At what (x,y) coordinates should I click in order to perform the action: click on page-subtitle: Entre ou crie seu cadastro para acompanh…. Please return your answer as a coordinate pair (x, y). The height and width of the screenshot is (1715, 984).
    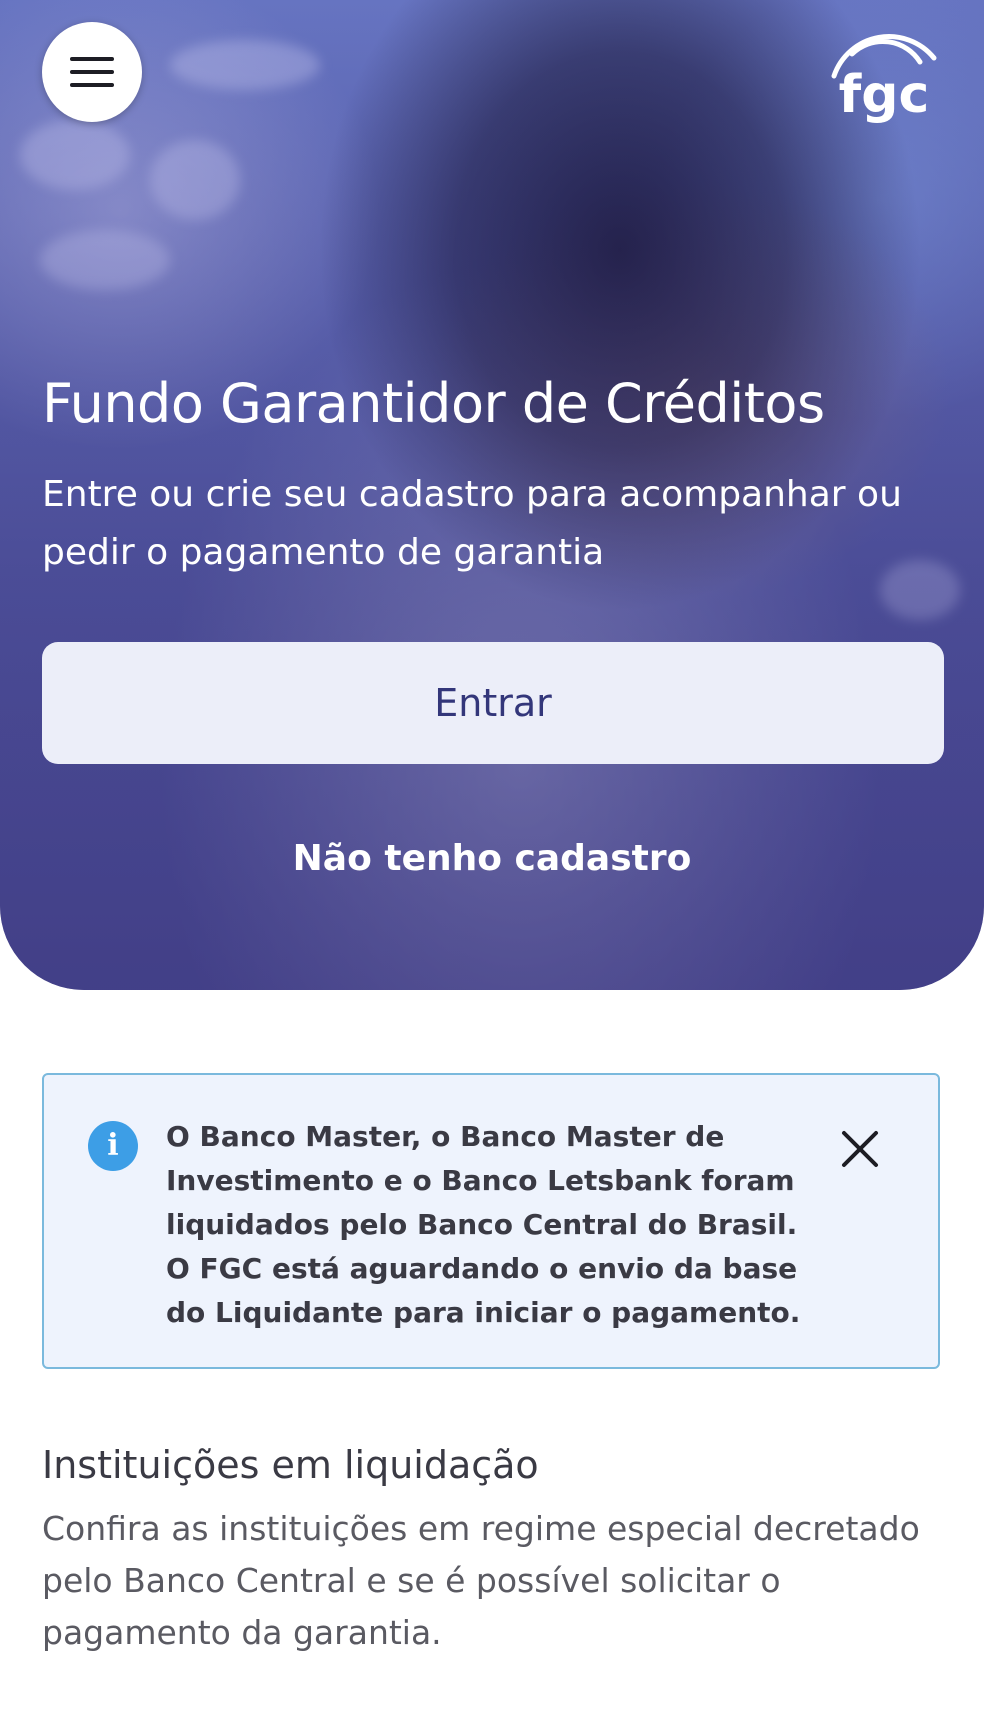
    Looking at the image, I should click on (472, 523).